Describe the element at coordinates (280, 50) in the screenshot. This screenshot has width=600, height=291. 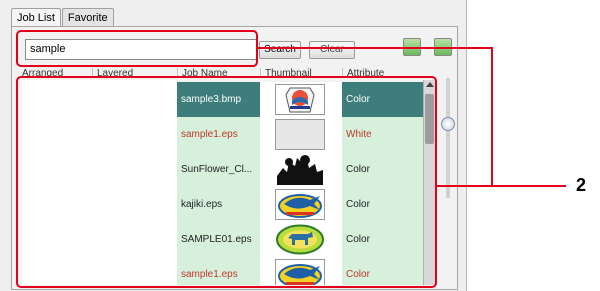
I see `search-button: Search` at that location.